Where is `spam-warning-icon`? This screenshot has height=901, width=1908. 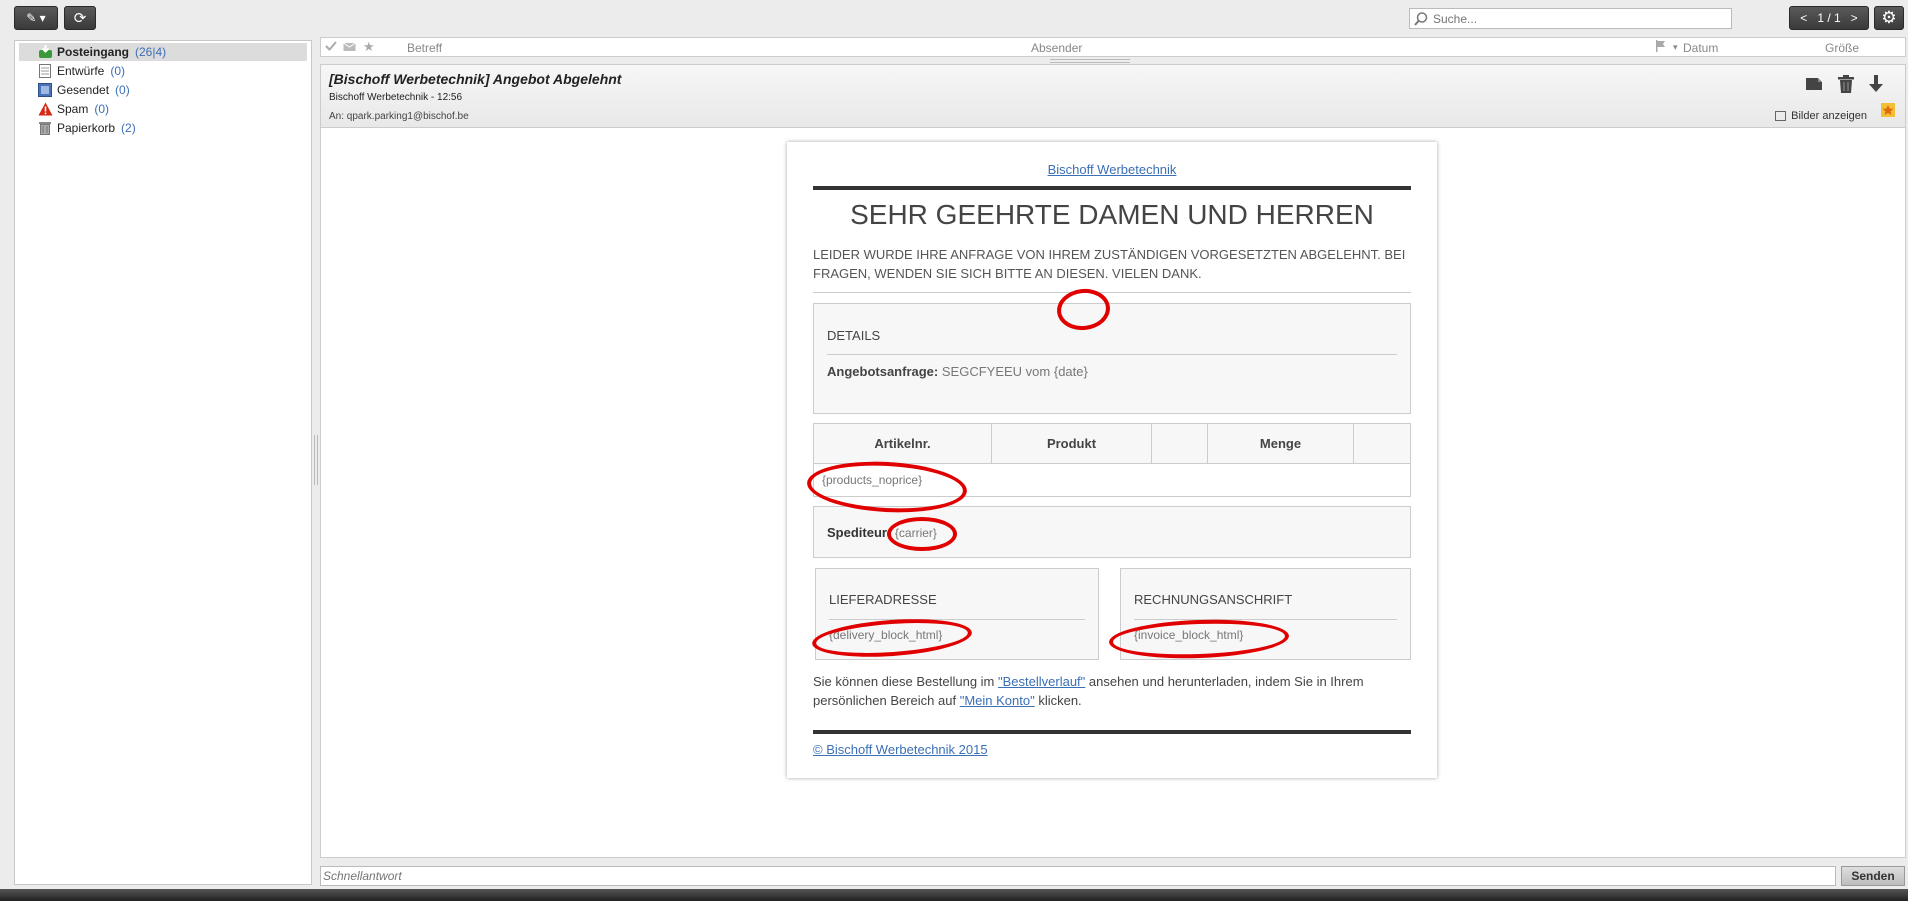 spam-warning-icon is located at coordinates (45, 109).